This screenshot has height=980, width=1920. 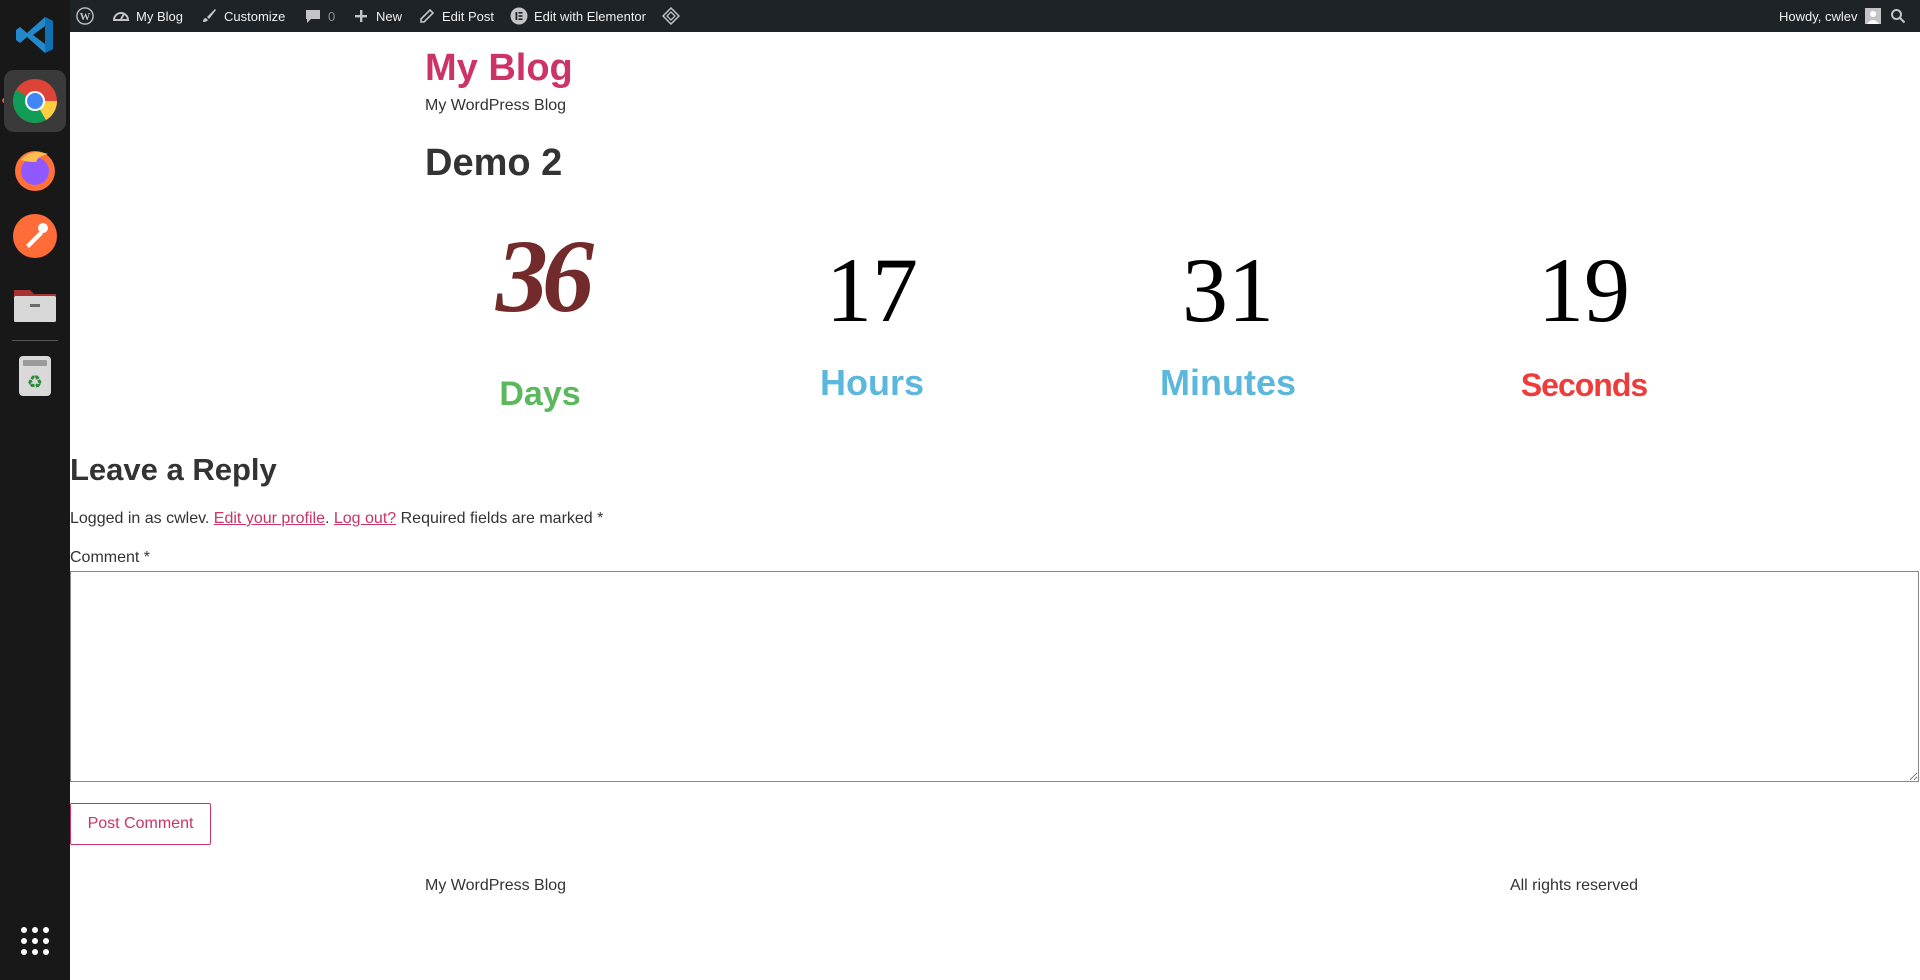 What do you see at coordinates (1584, 290) in the screenshot?
I see `countdown-seconds-value: 19` at bounding box center [1584, 290].